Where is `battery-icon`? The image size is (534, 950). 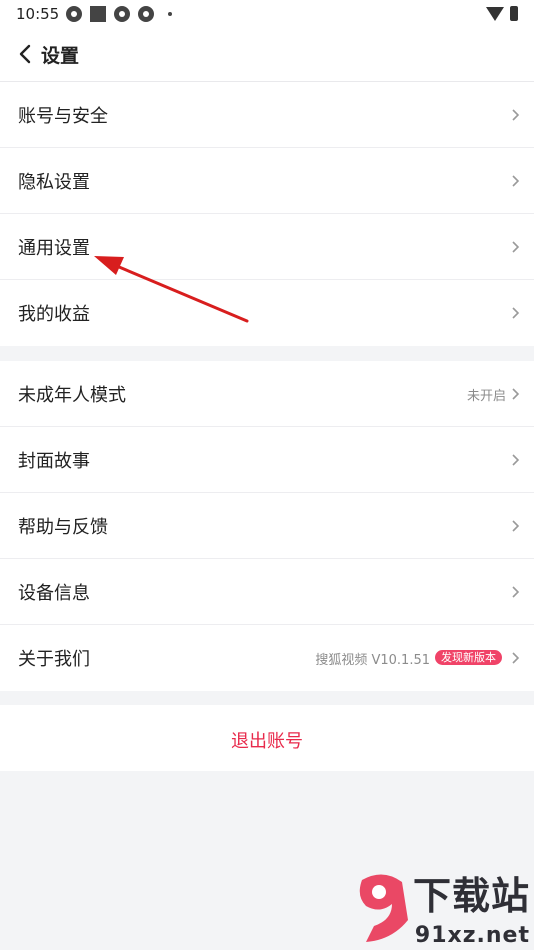 battery-icon is located at coordinates (514, 13).